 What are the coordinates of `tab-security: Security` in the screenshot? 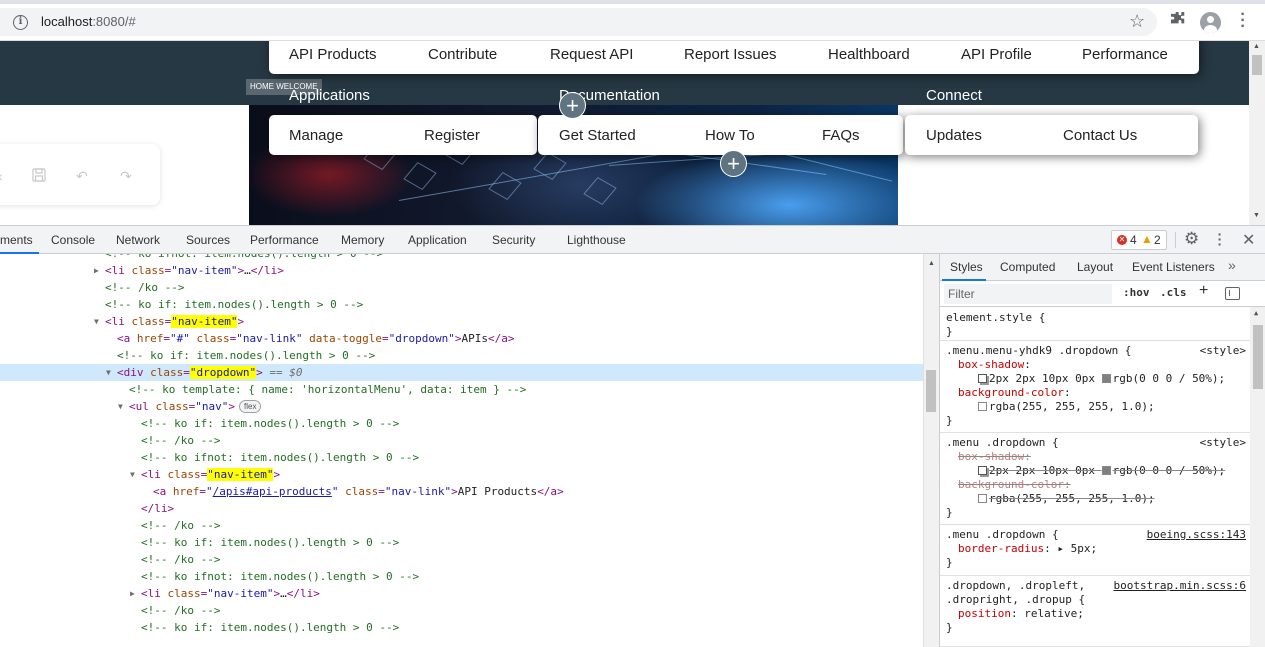 It's located at (513, 240).